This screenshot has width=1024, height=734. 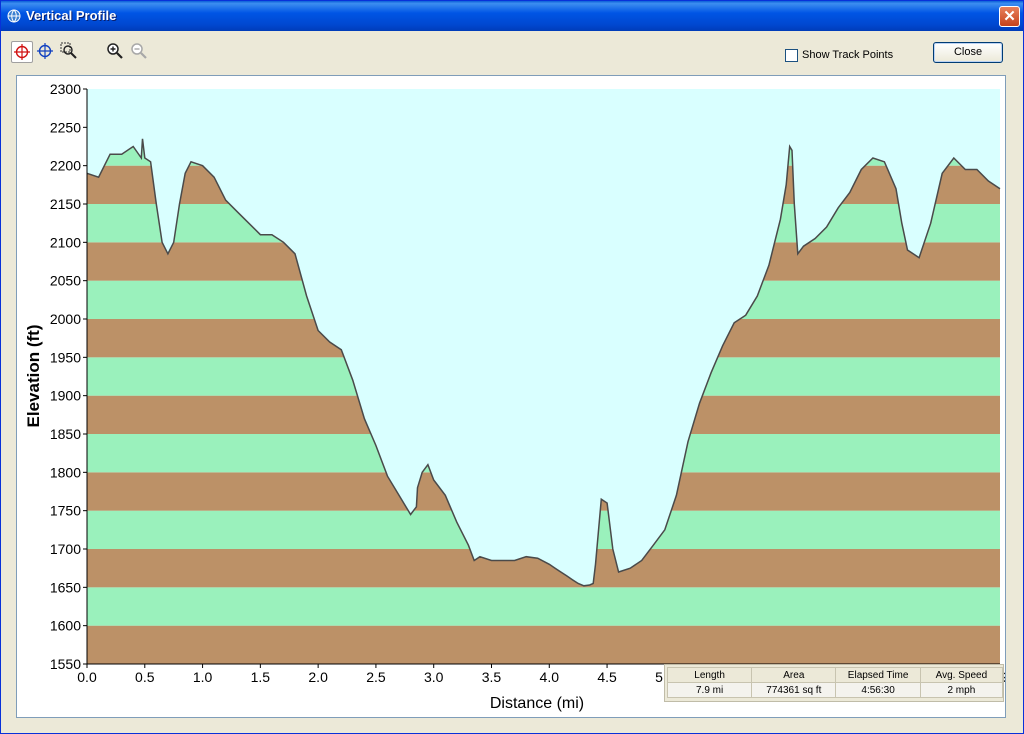 What do you see at coordinates (65, 127) in the screenshot?
I see `y-tick-label: 2250` at bounding box center [65, 127].